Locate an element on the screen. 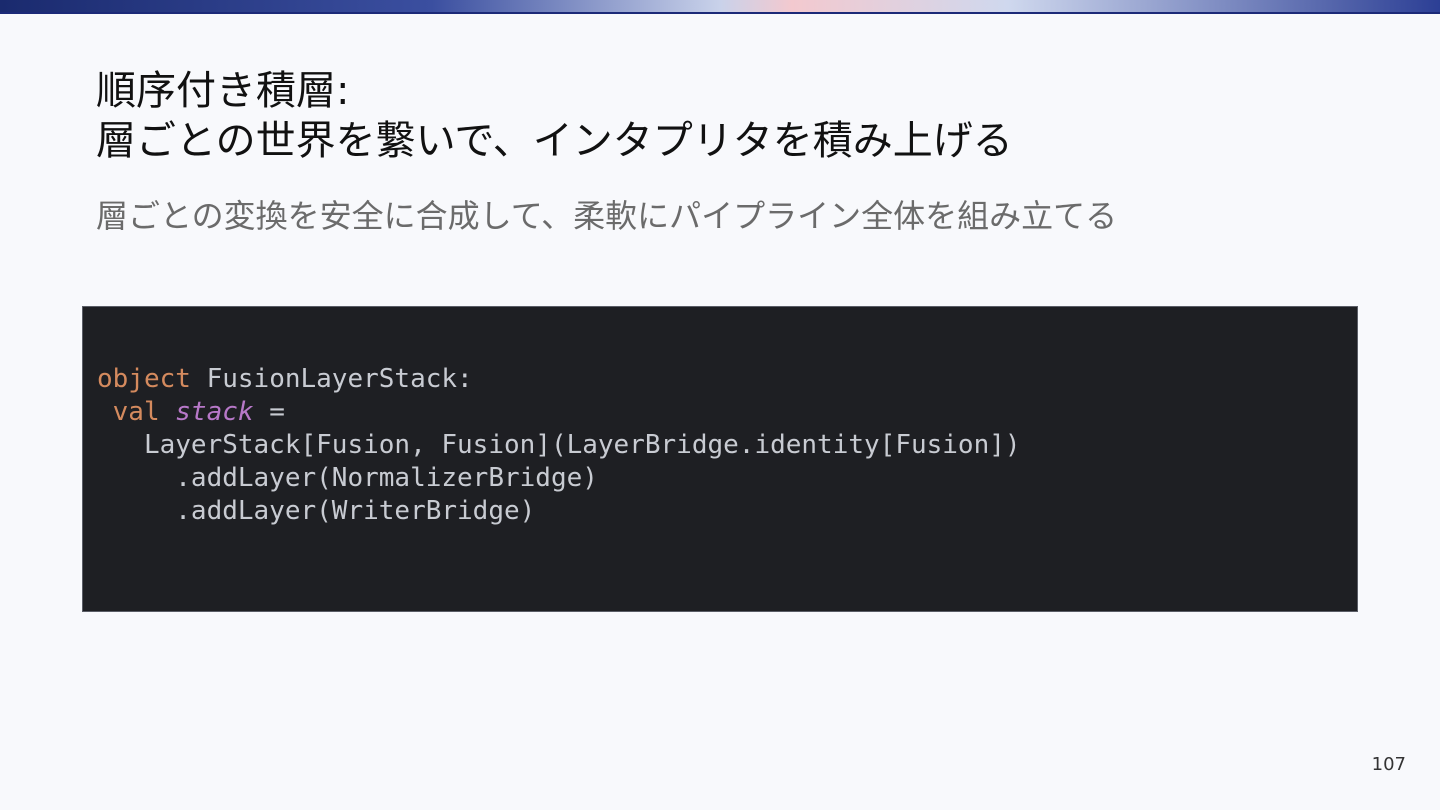  code-line-2-indent is located at coordinates (105, 412).